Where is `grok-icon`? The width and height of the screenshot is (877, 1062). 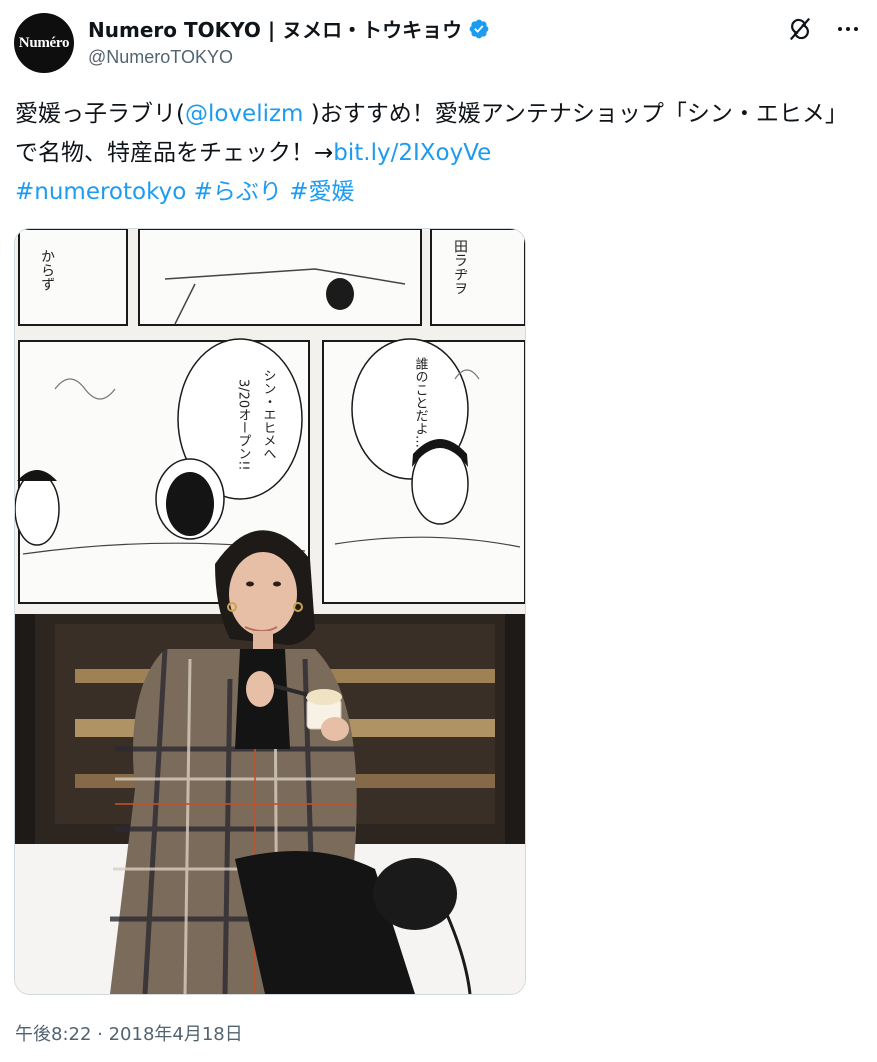
grok-icon is located at coordinates (800, 29).